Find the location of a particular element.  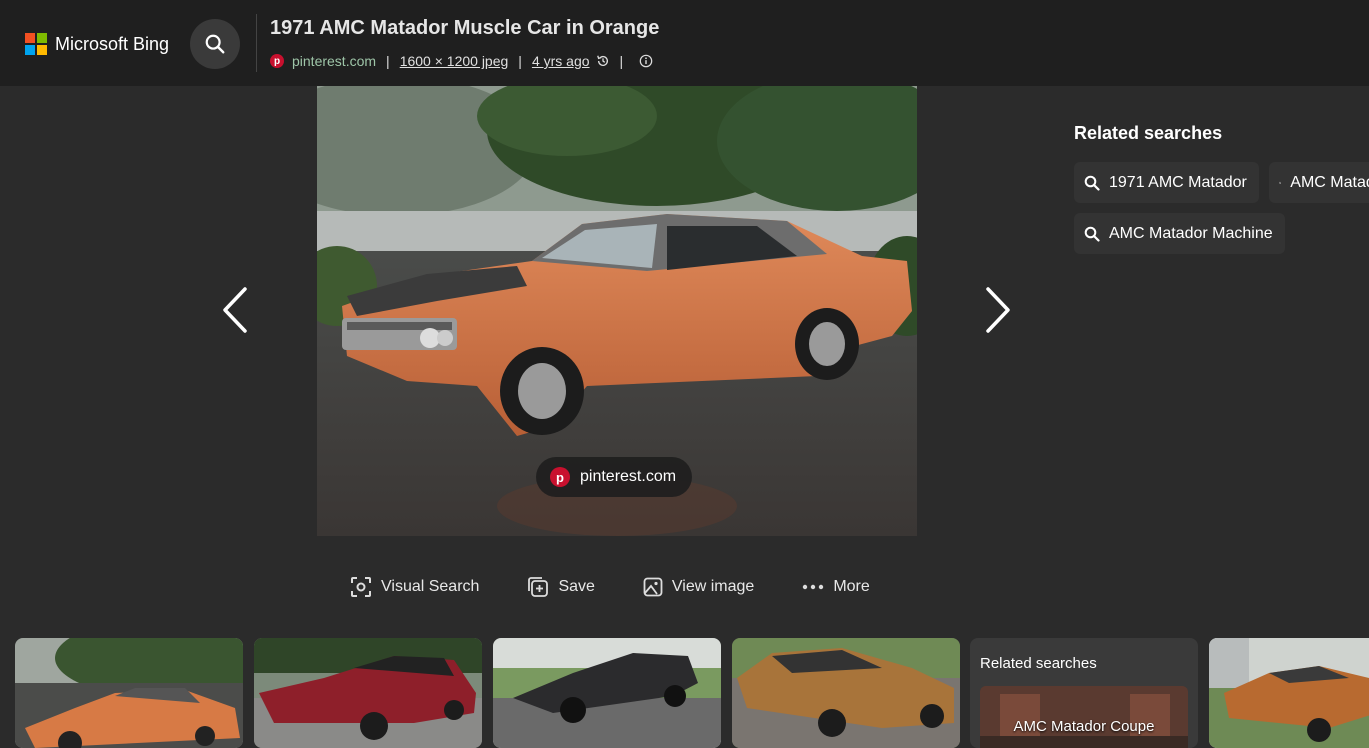

thumbnail-gold-matador is located at coordinates (846, 693).